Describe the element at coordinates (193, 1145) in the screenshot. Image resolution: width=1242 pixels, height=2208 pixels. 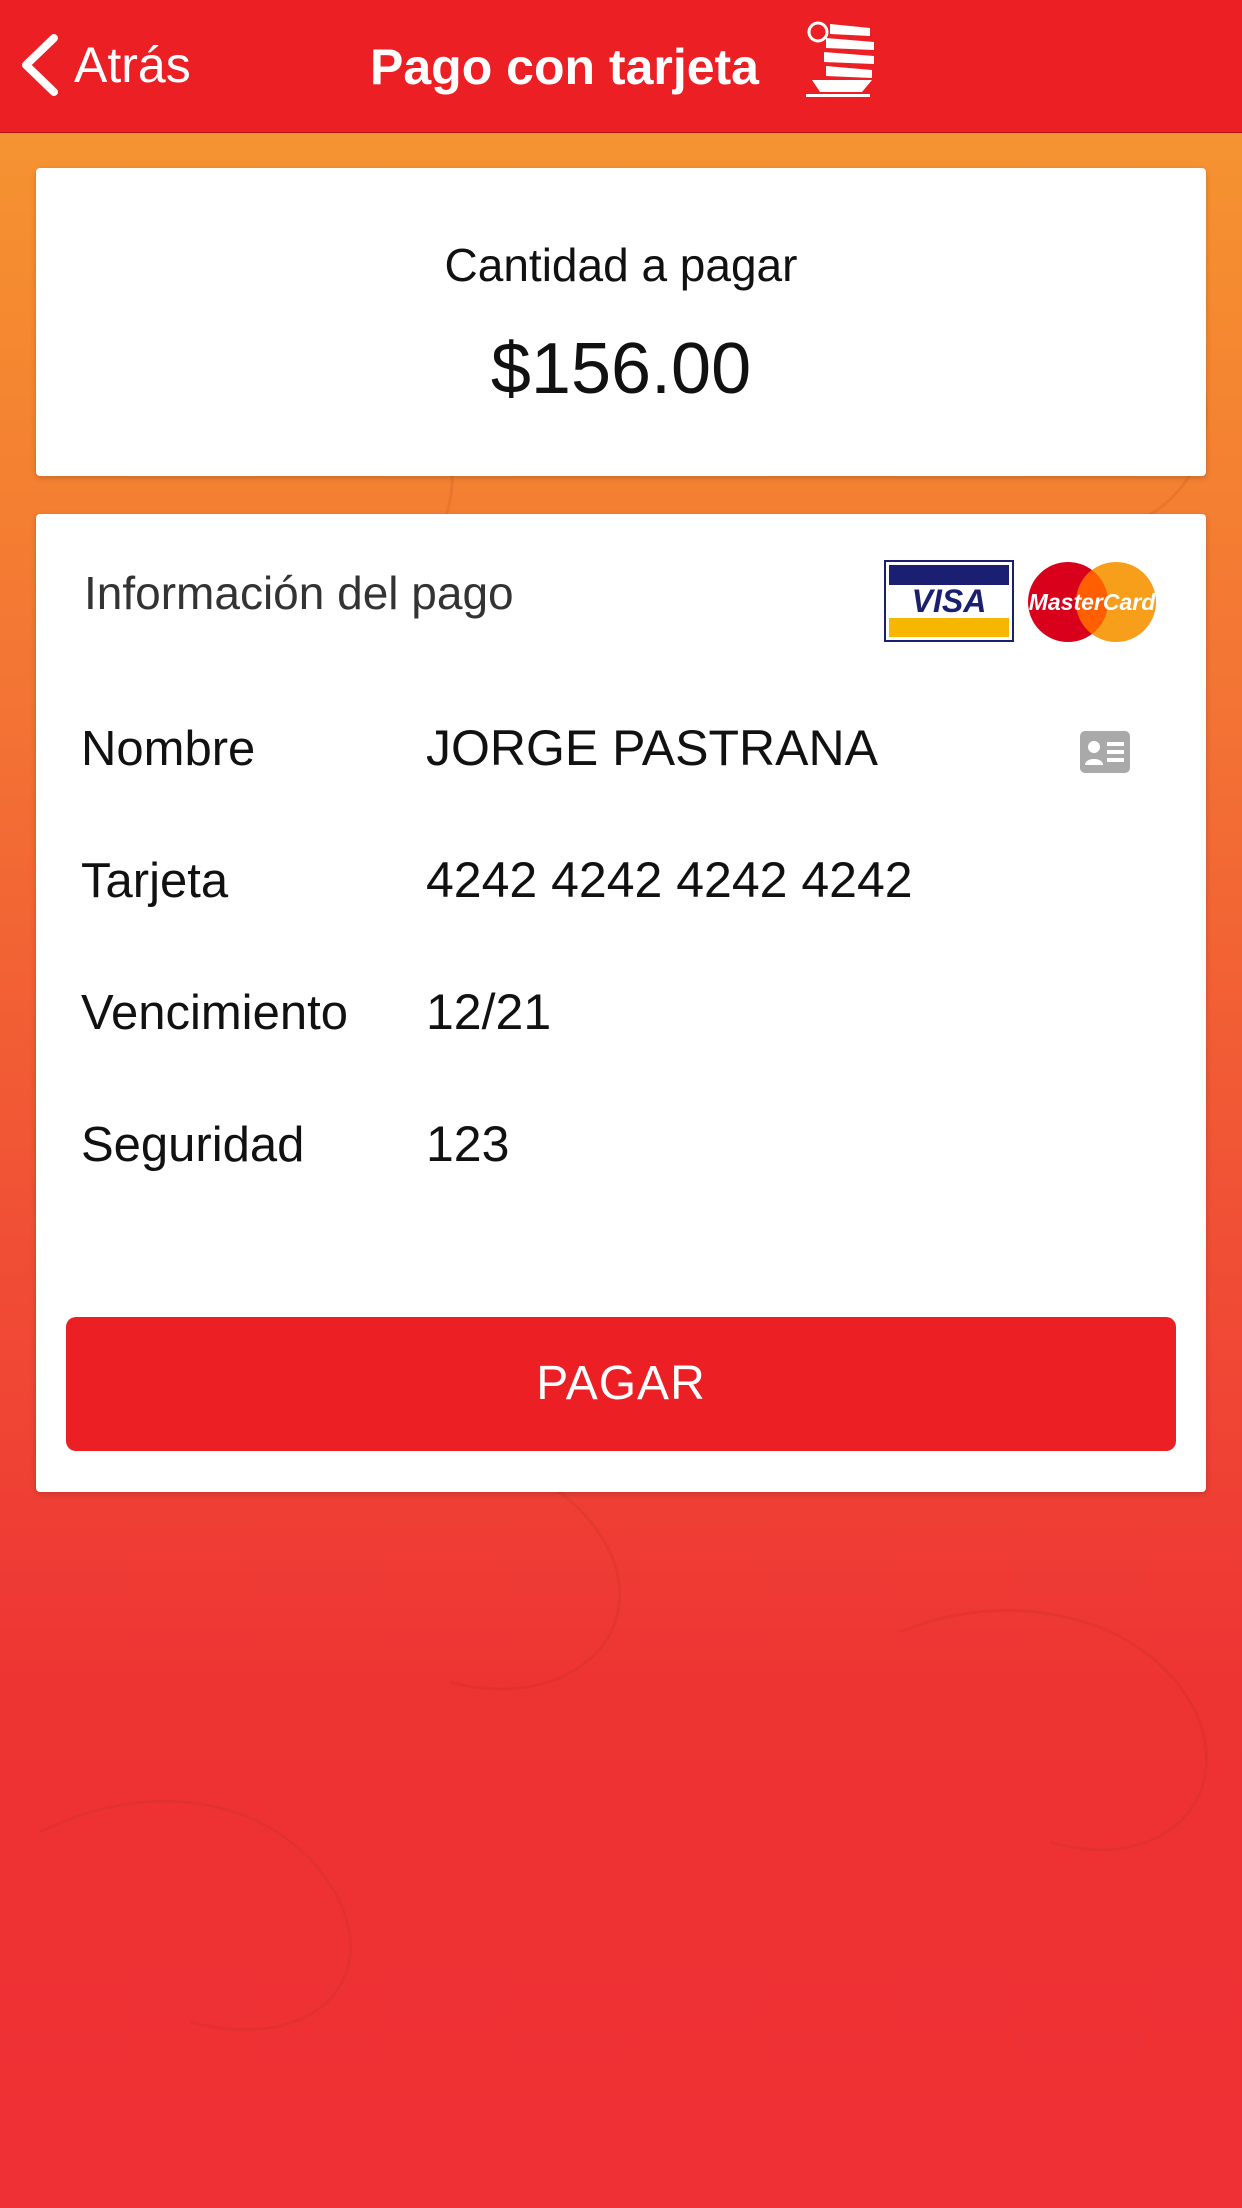
I see `security-label: Seguridad` at that location.